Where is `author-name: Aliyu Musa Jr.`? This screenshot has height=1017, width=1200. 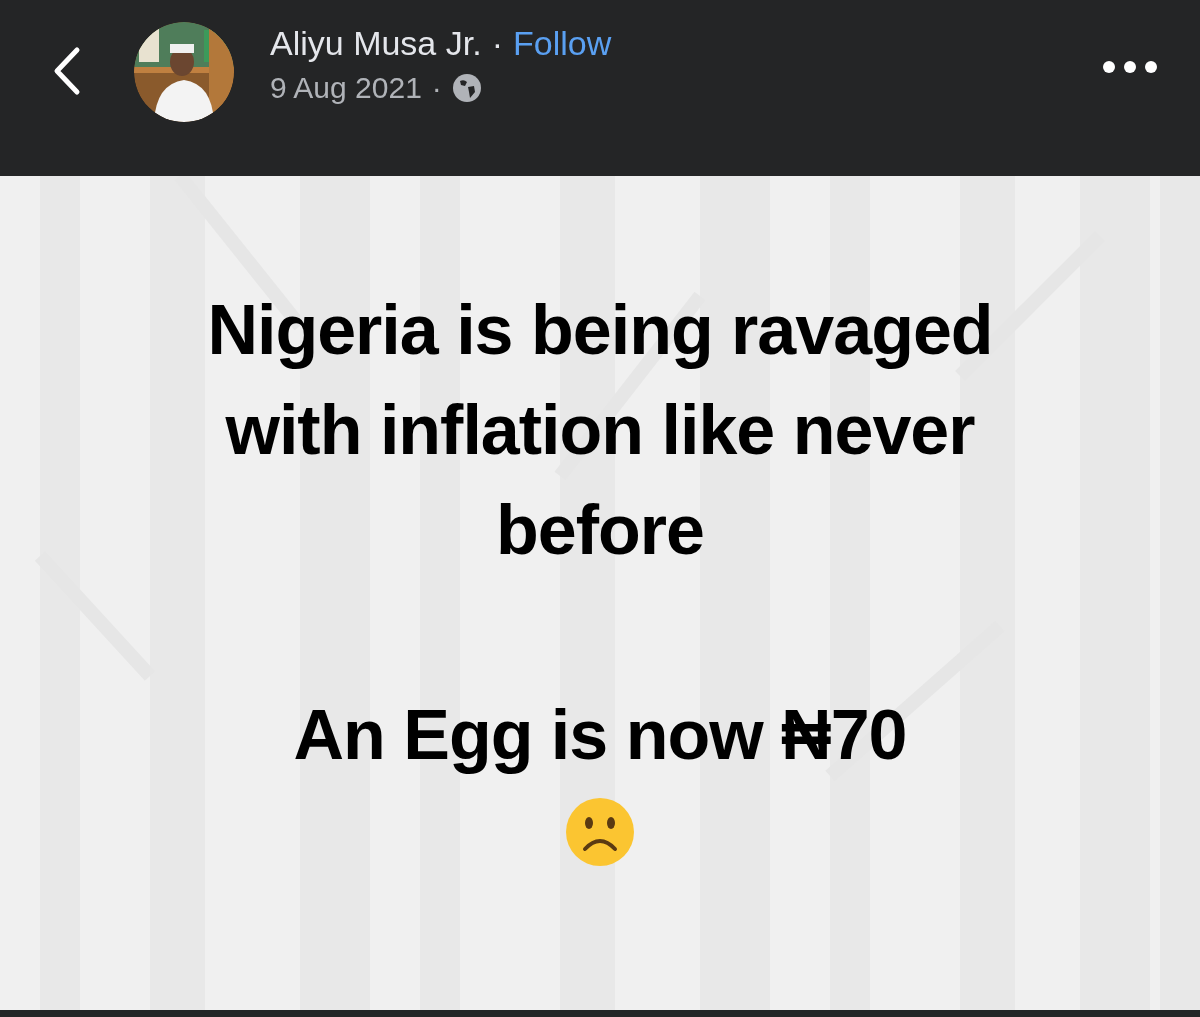 author-name: Aliyu Musa Jr. is located at coordinates (376, 43).